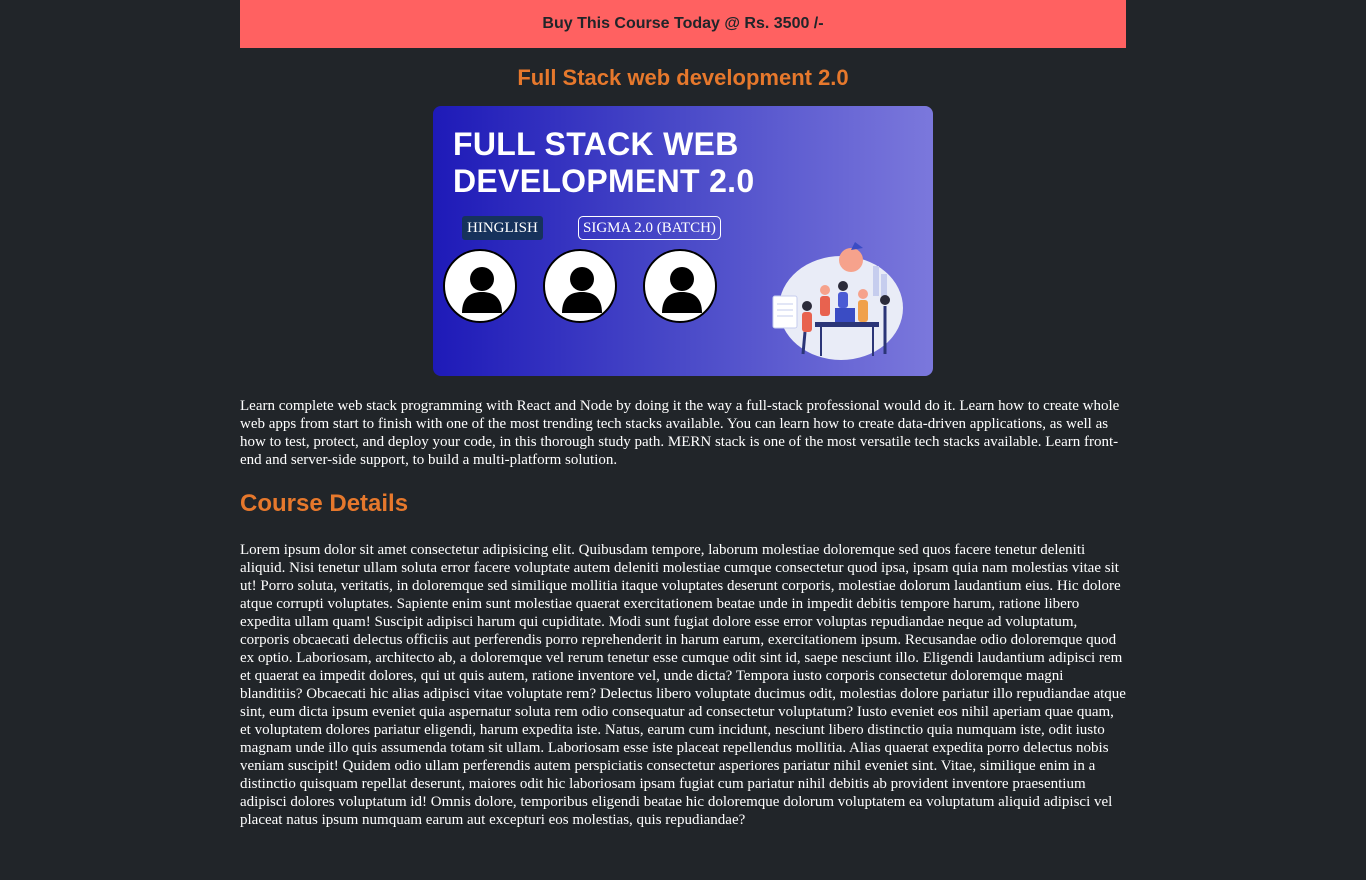 This screenshot has width=1366, height=880. I want to click on language-tag: HINGLISH, so click(502, 228).